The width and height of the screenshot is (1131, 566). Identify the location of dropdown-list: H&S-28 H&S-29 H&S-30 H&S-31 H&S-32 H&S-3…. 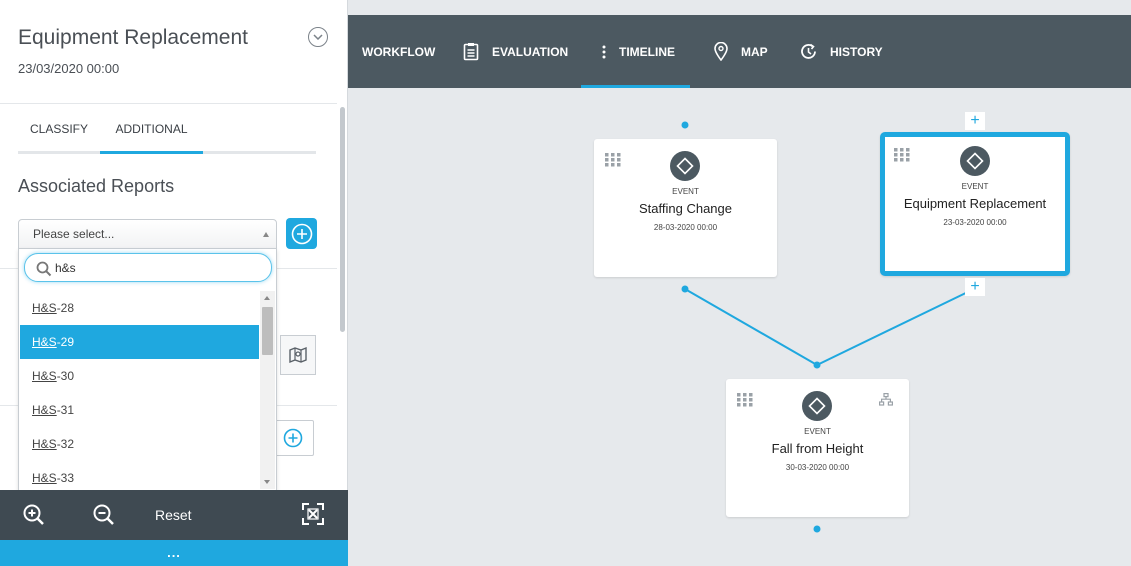
(139, 390).